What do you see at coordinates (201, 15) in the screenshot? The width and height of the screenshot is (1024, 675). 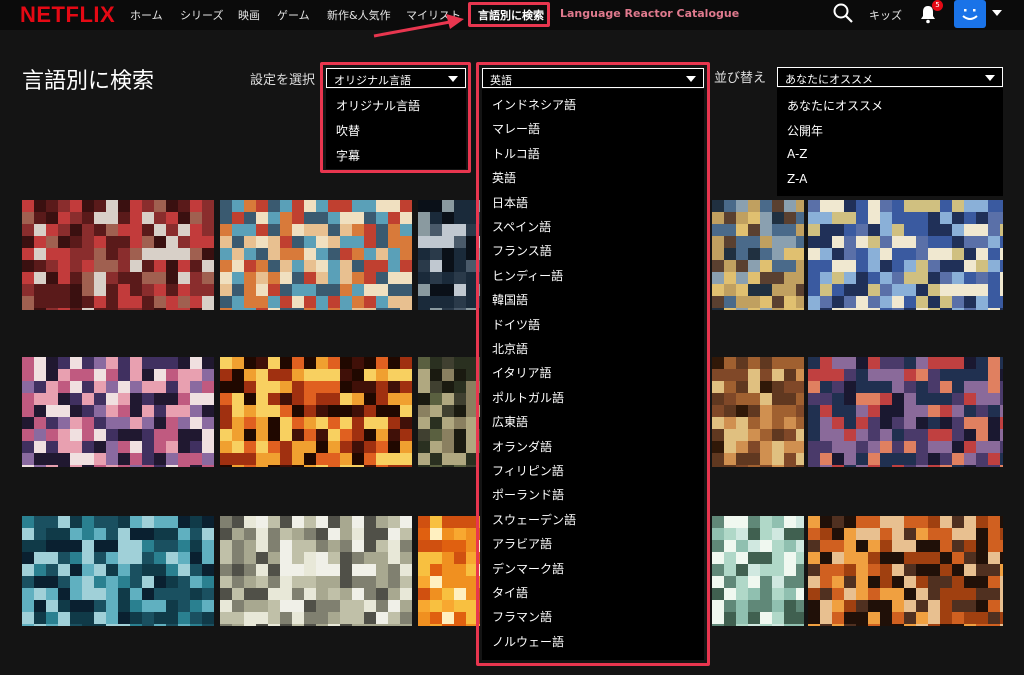 I see `nav-link-series: シリーズ` at bounding box center [201, 15].